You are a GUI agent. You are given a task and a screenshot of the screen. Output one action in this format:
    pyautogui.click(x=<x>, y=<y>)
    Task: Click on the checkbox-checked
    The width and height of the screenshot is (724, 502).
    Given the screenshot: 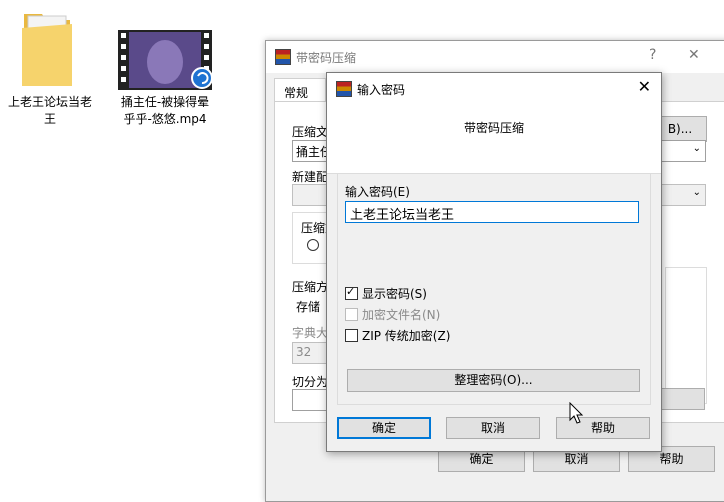 What is the action you would take?
    pyautogui.click(x=351, y=292)
    